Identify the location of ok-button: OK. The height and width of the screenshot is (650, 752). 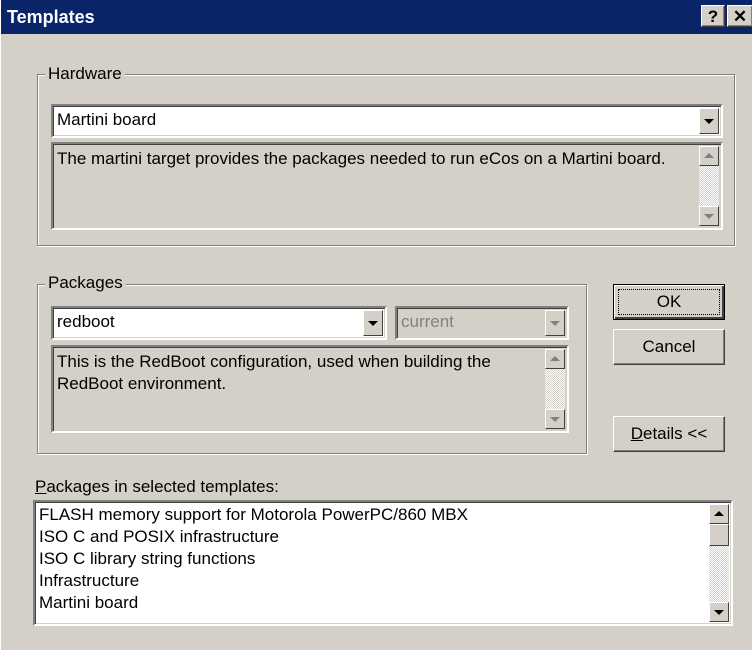
(669, 302).